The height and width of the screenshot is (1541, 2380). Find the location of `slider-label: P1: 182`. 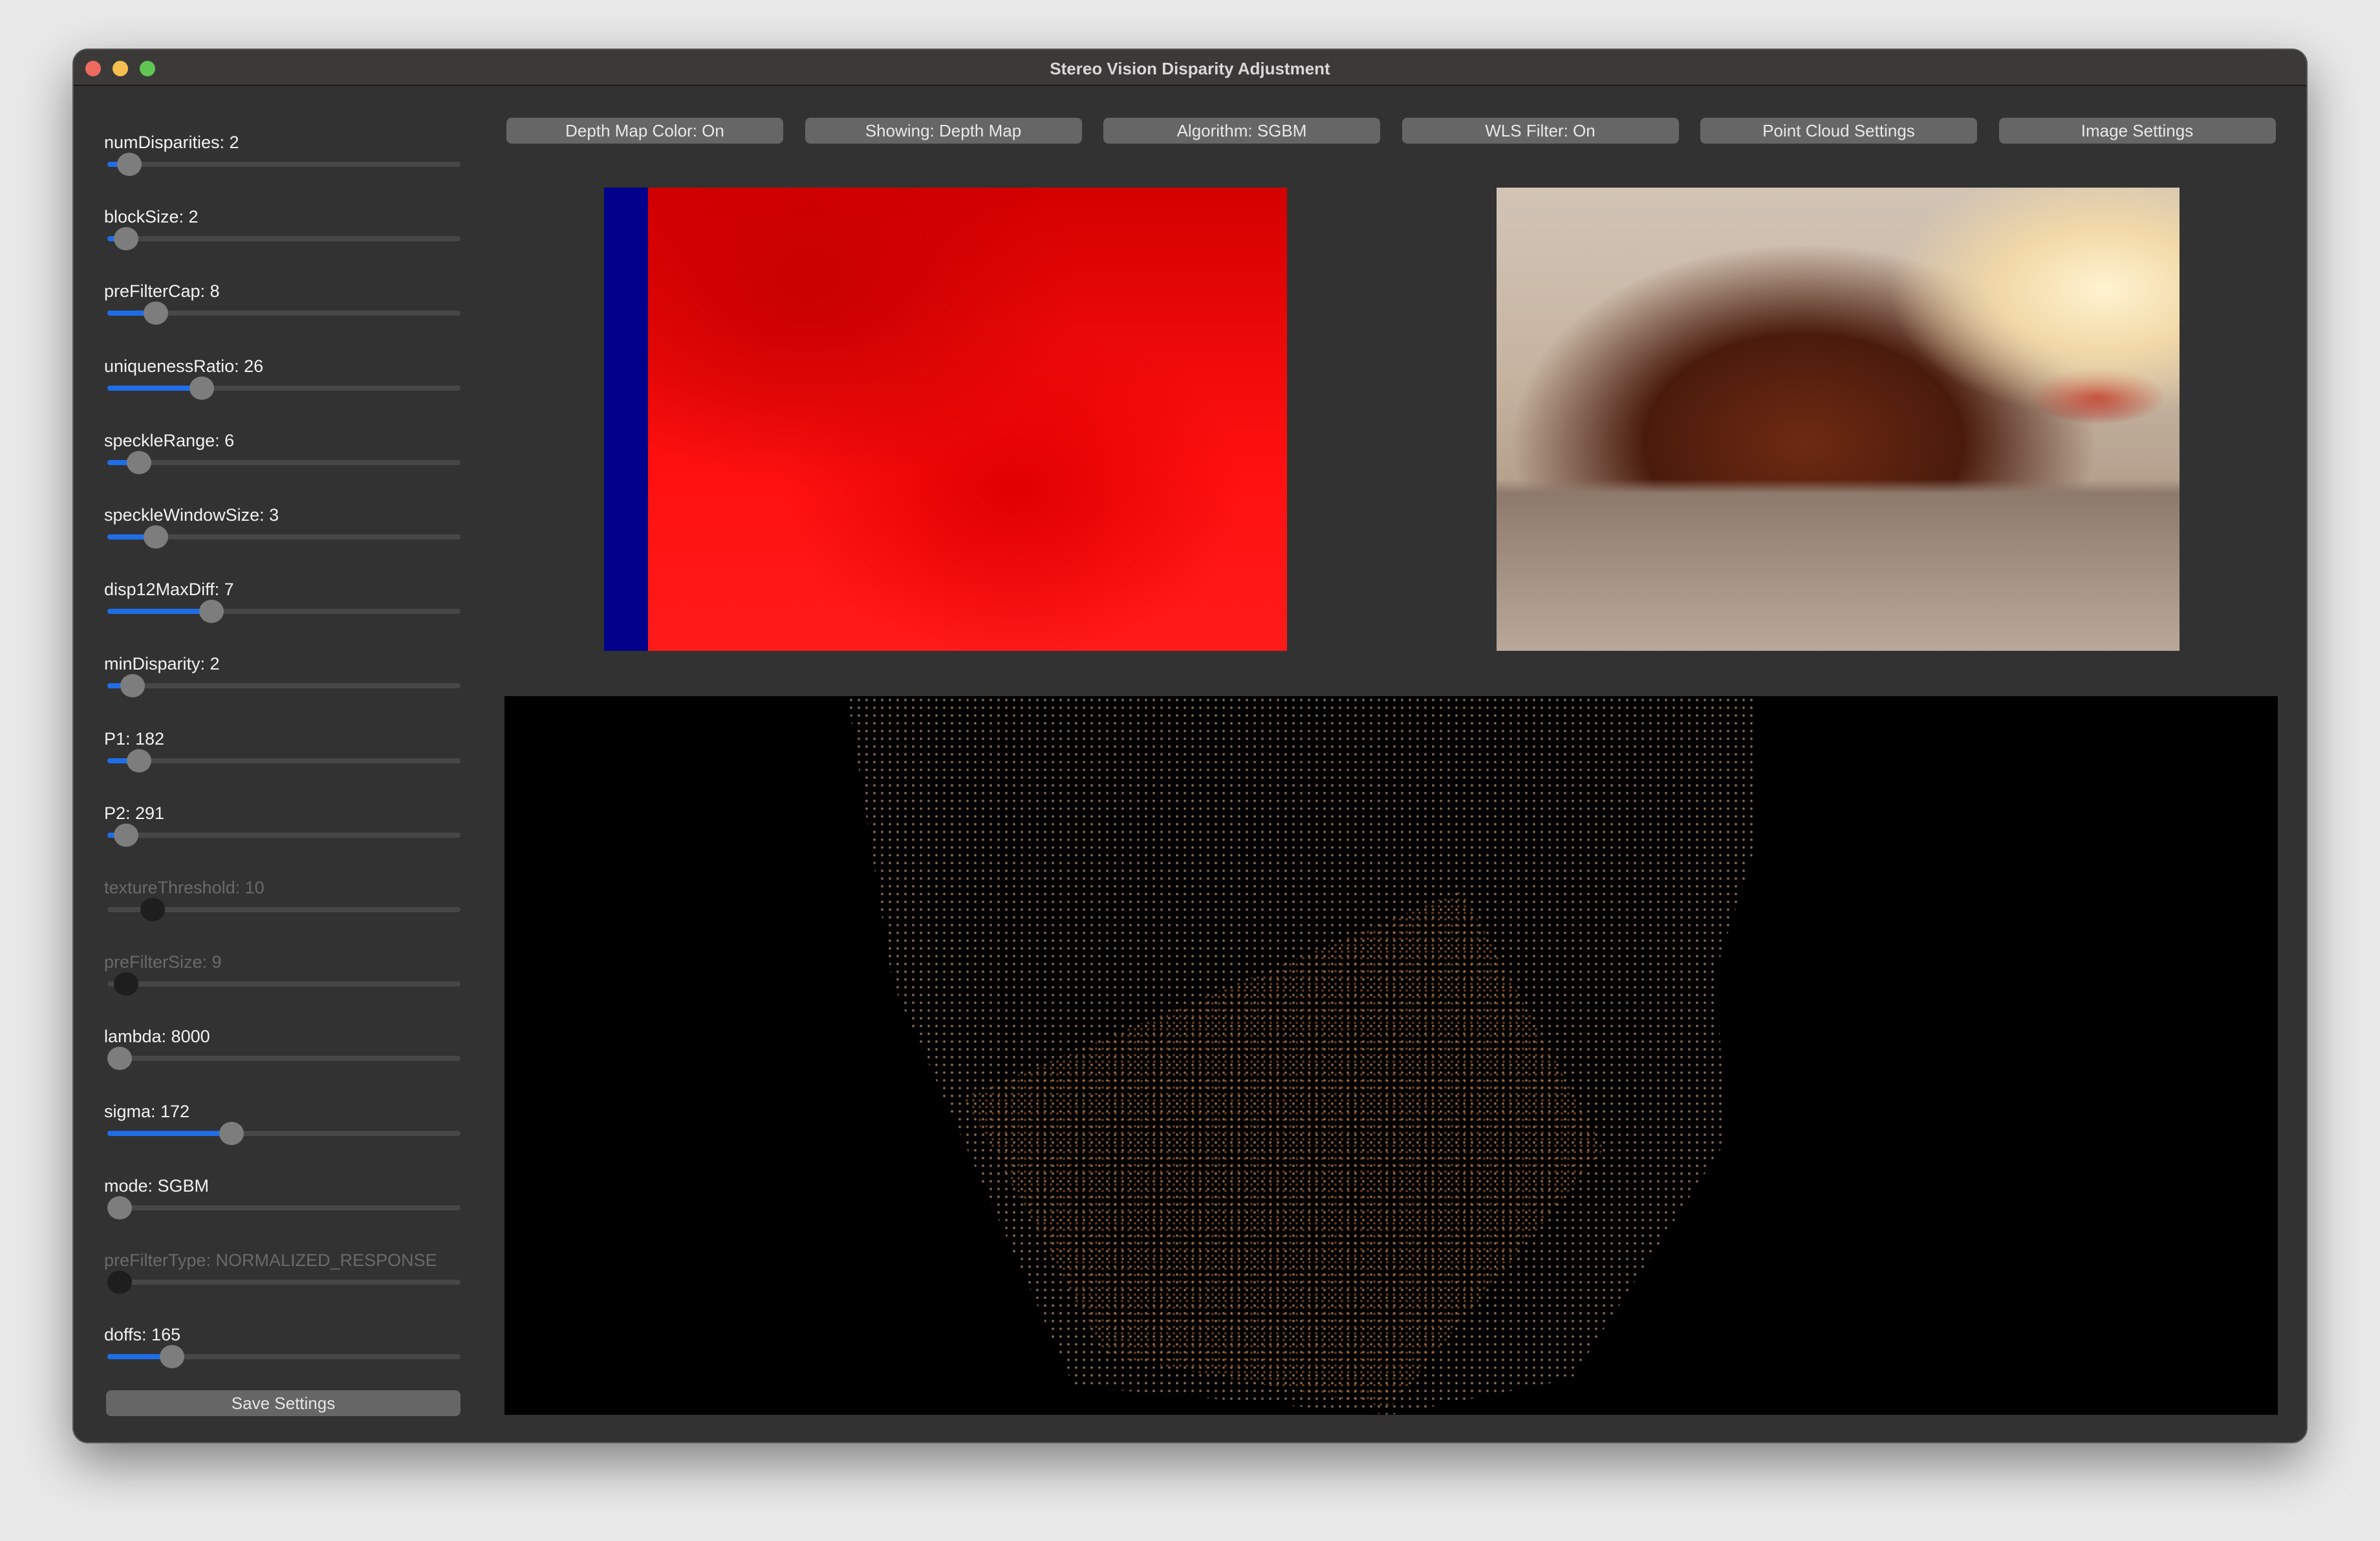

slider-label: P1: 182 is located at coordinates (134, 738).